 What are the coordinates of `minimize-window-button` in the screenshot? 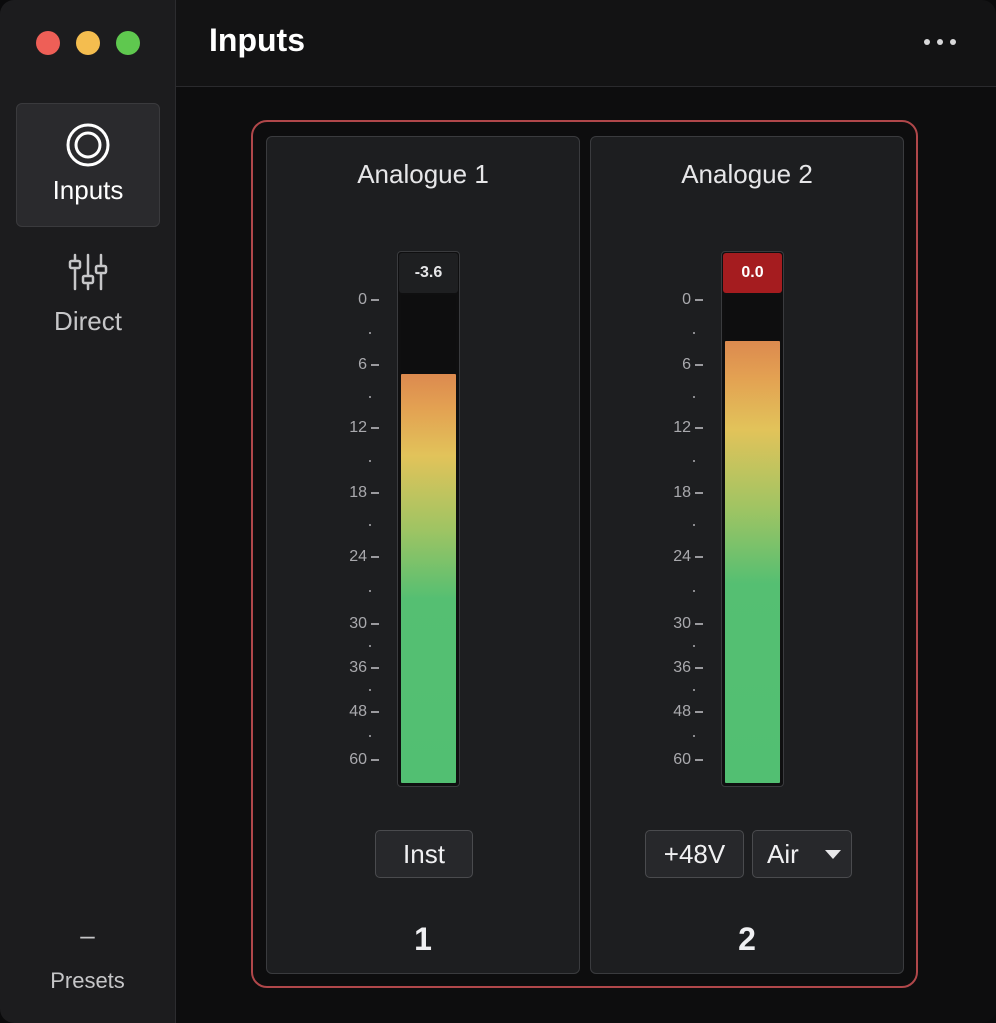 It's located at (88, 43).